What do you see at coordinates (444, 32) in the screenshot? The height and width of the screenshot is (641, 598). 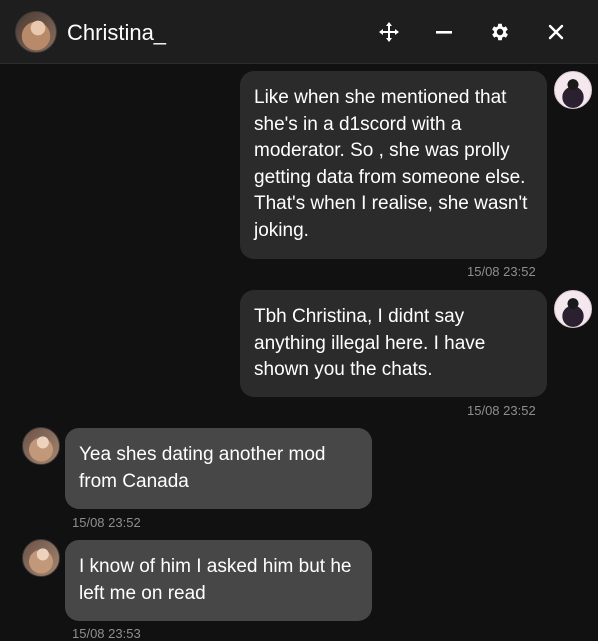 I see `minimize-icon` at bounding box center [444, 32].